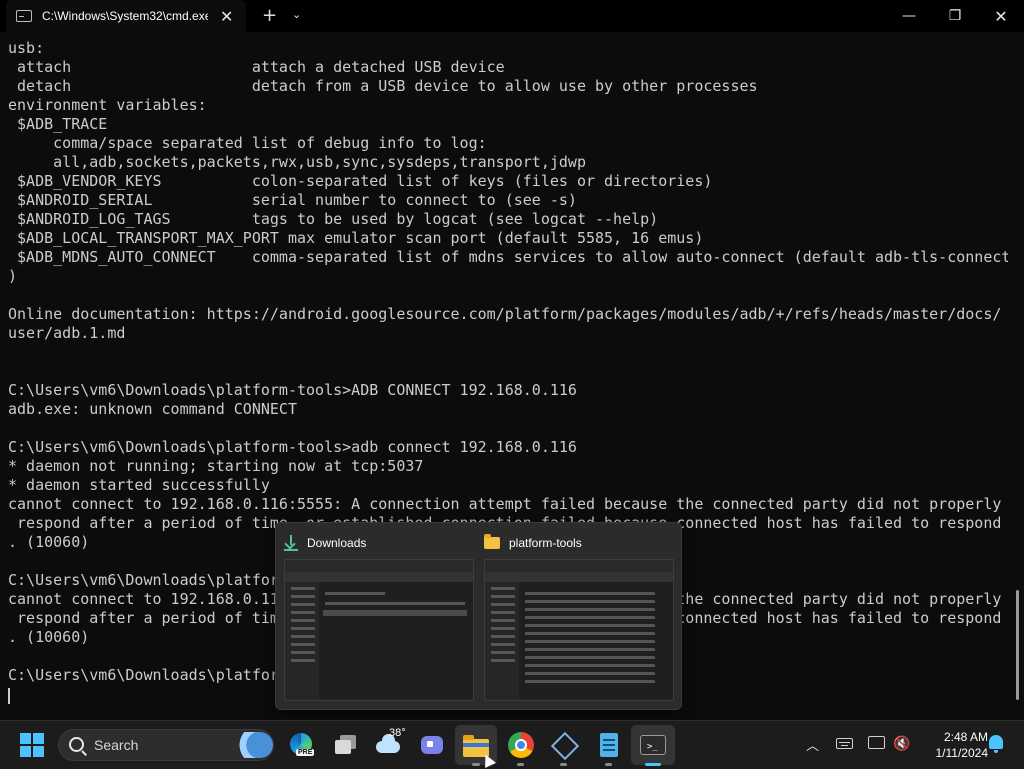 Image resolution: width=1024 pixels, height=769 pixels. I want to click on minimize-button: —, so click(909, 16).